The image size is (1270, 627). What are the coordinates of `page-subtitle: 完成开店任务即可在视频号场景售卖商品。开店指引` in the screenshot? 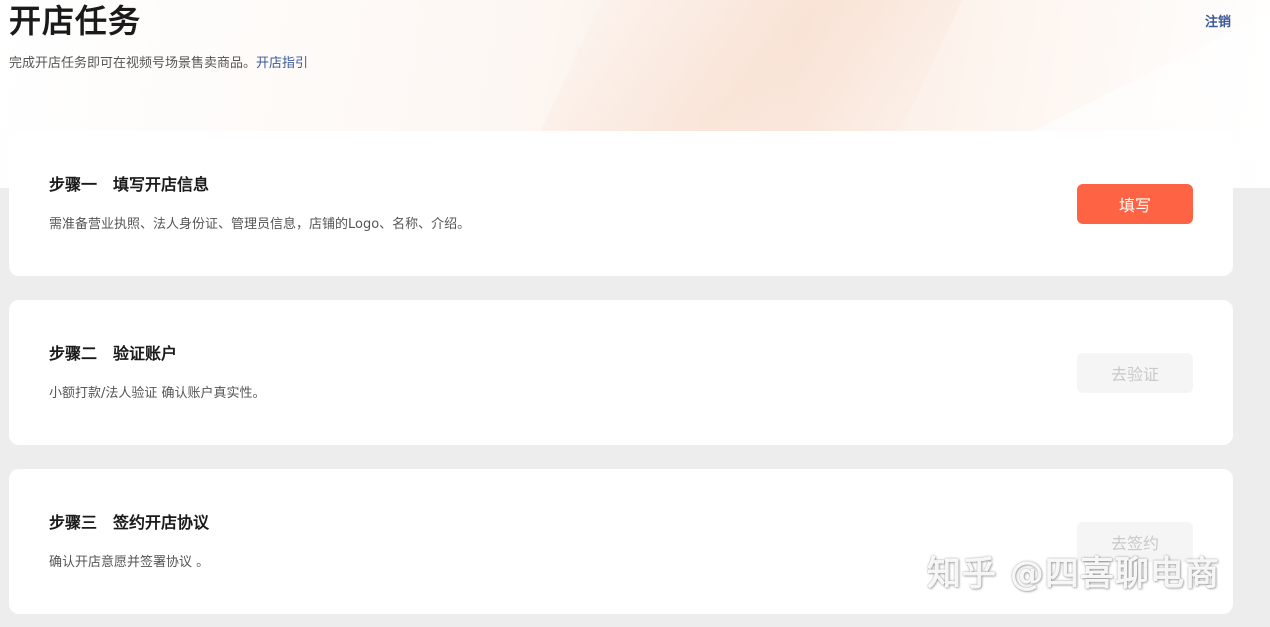 It's located at (158, 64).